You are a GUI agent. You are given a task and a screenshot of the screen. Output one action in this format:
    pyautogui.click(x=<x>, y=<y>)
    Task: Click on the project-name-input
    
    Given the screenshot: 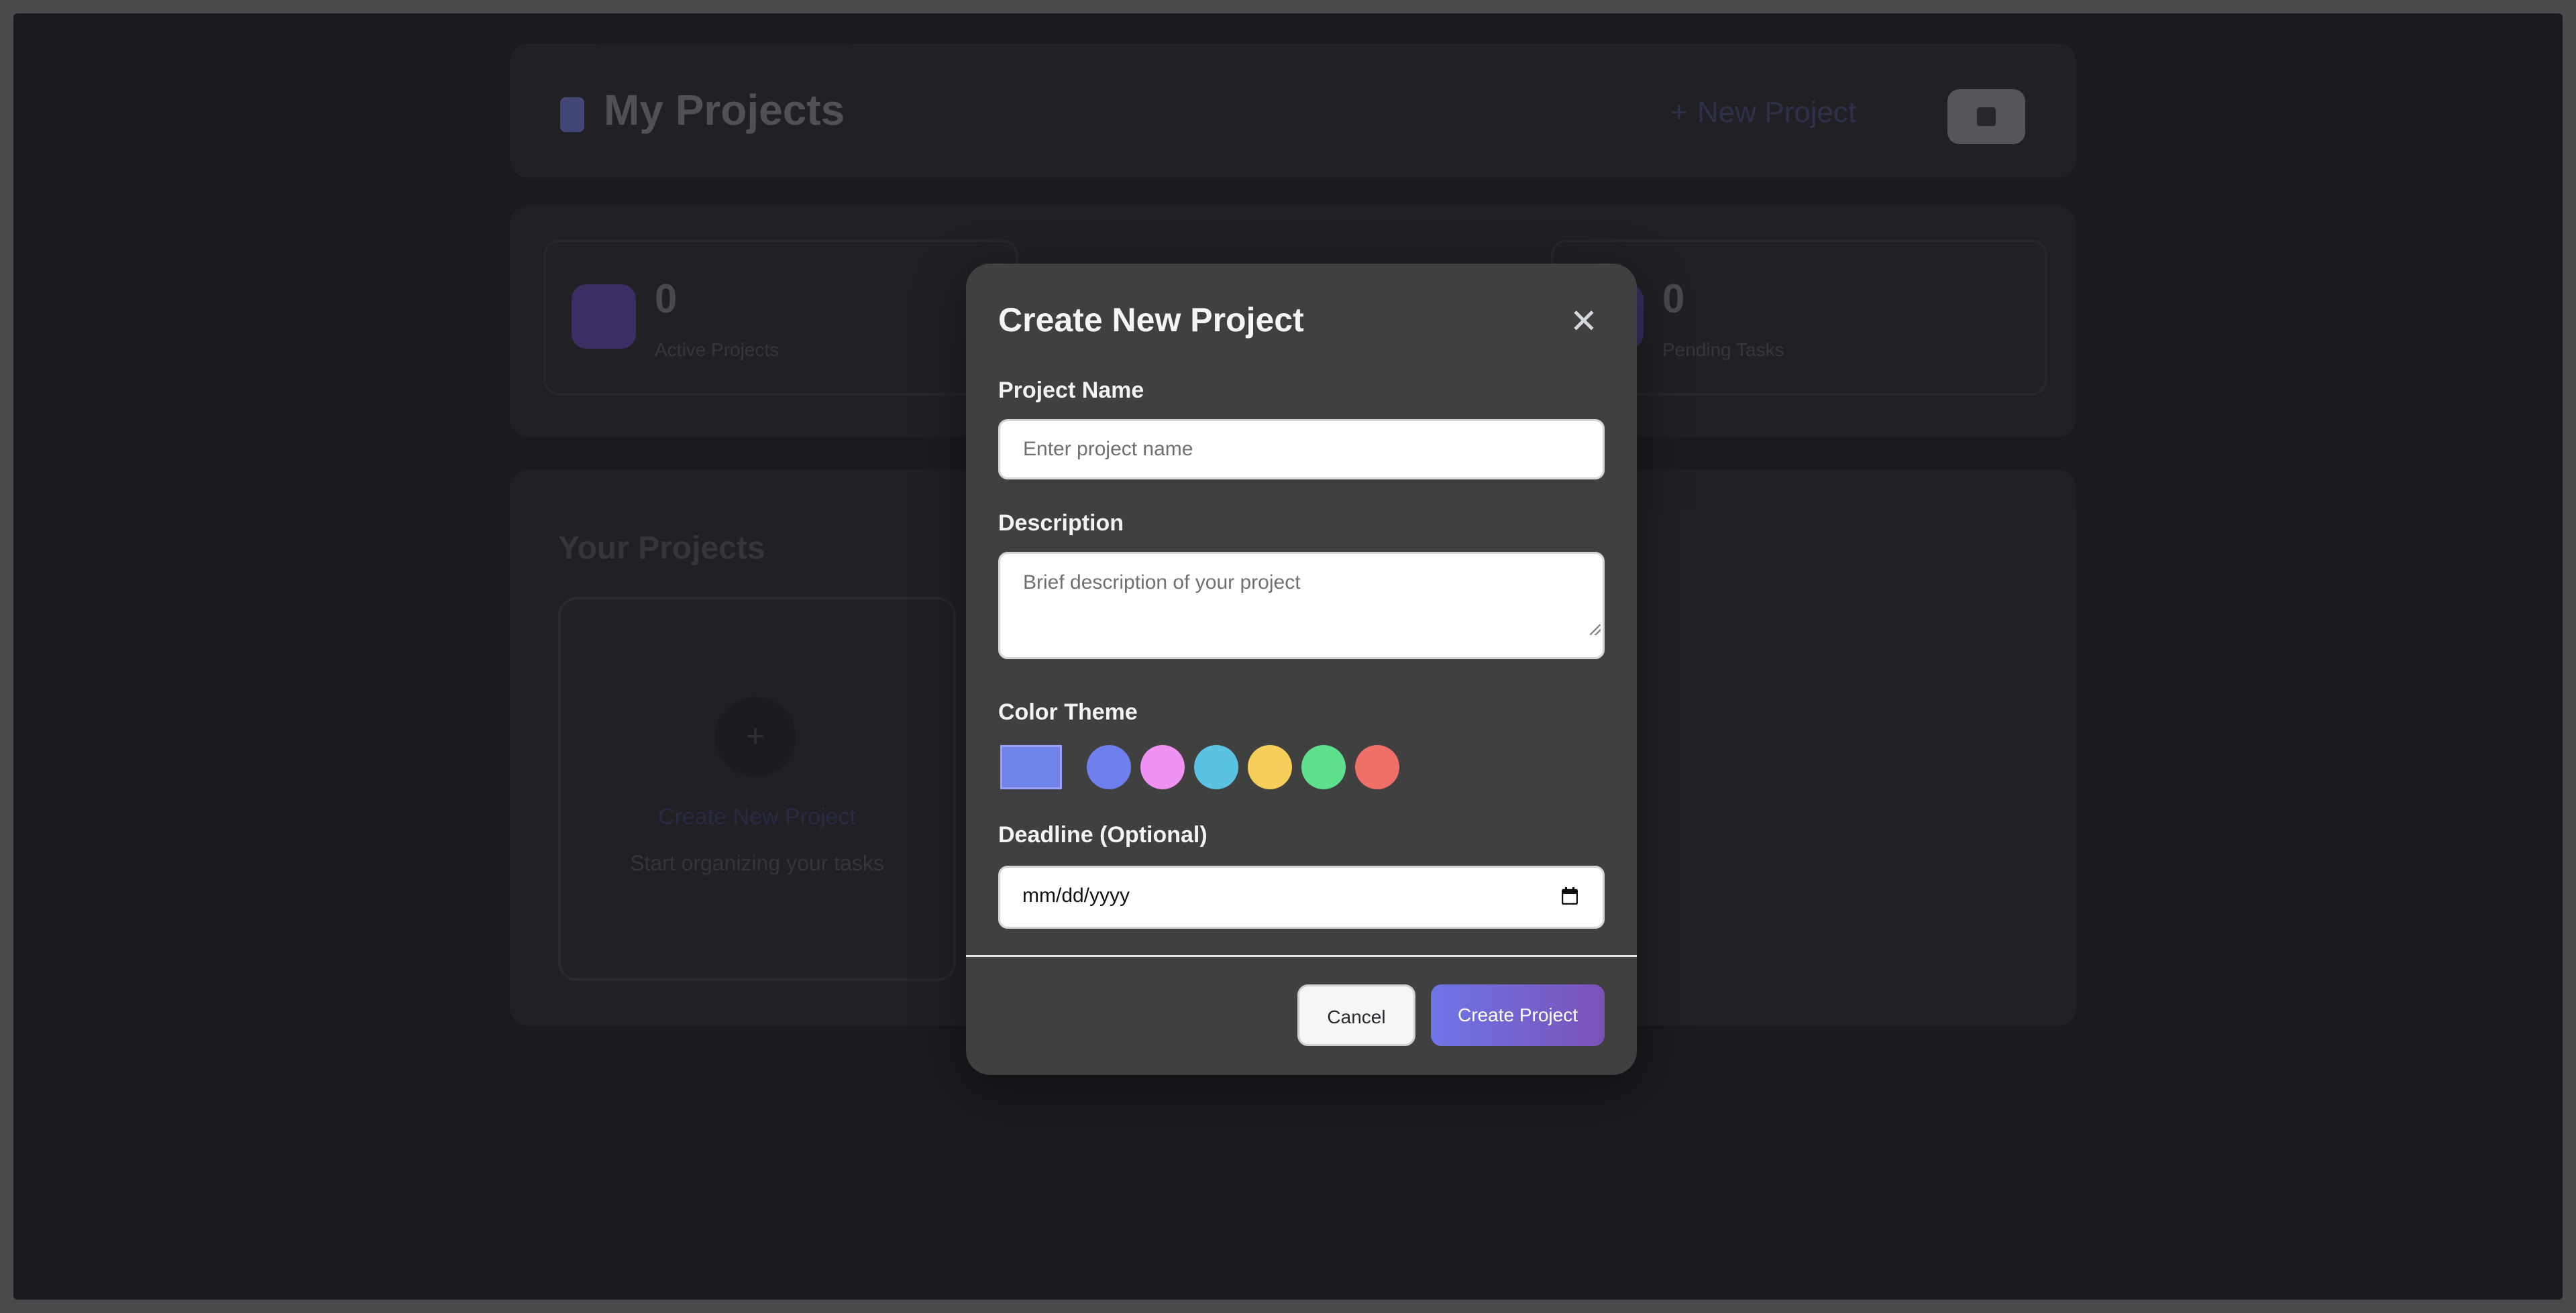 What is the action you would take?
    pyautogui.click(x=1301, y=449)
    